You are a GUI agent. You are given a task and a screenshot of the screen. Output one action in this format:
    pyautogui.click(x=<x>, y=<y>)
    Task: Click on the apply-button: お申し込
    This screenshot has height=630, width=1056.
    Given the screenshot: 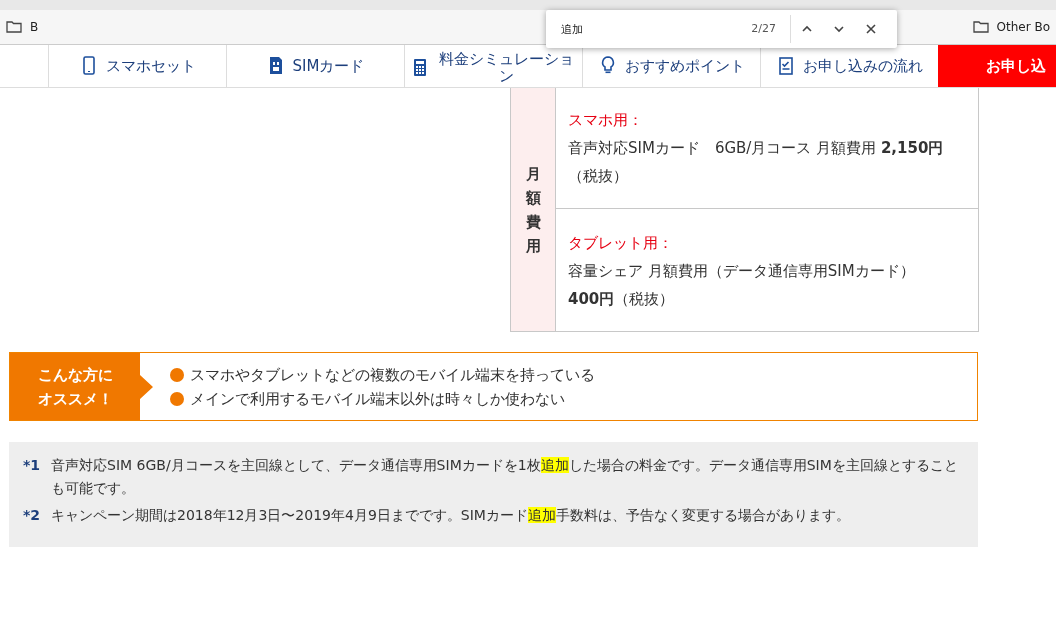 What is the action you would take?
    pyautogui.click(x=997, y=66)
    